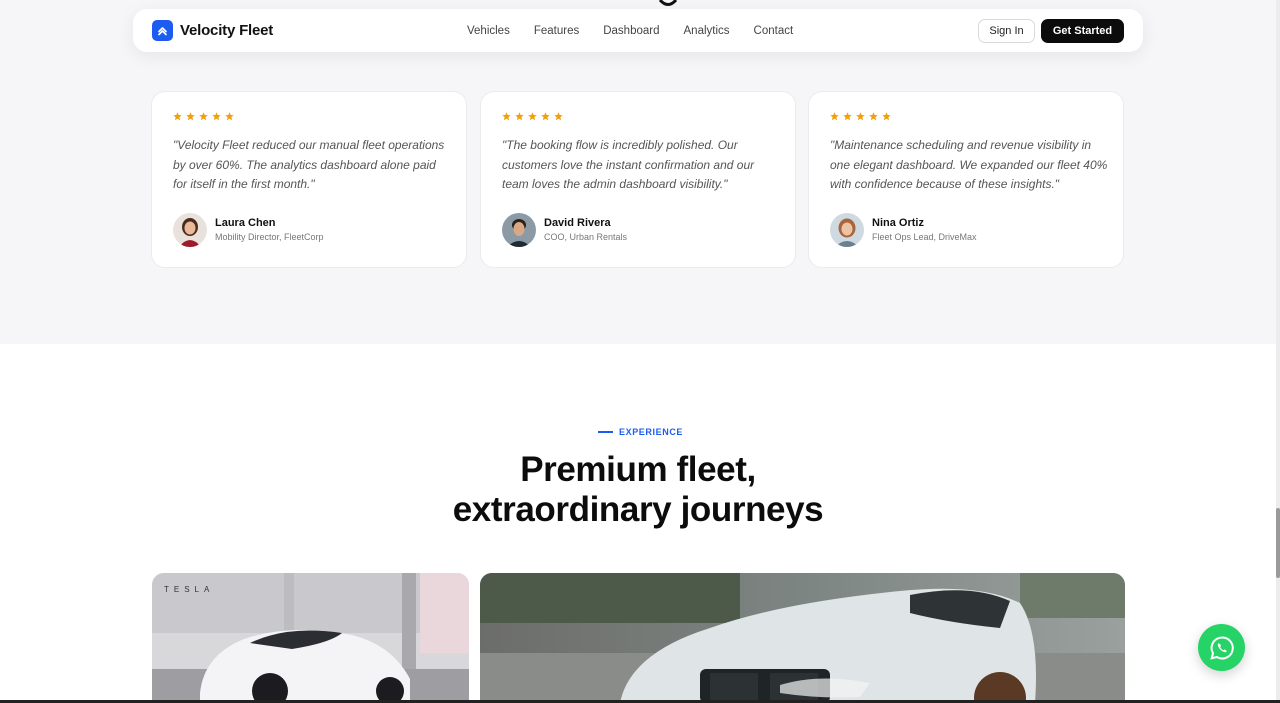  Describe the element at coordinates (245, 223) in the screenshot. I see `person-name: Laura Chen` at that location.